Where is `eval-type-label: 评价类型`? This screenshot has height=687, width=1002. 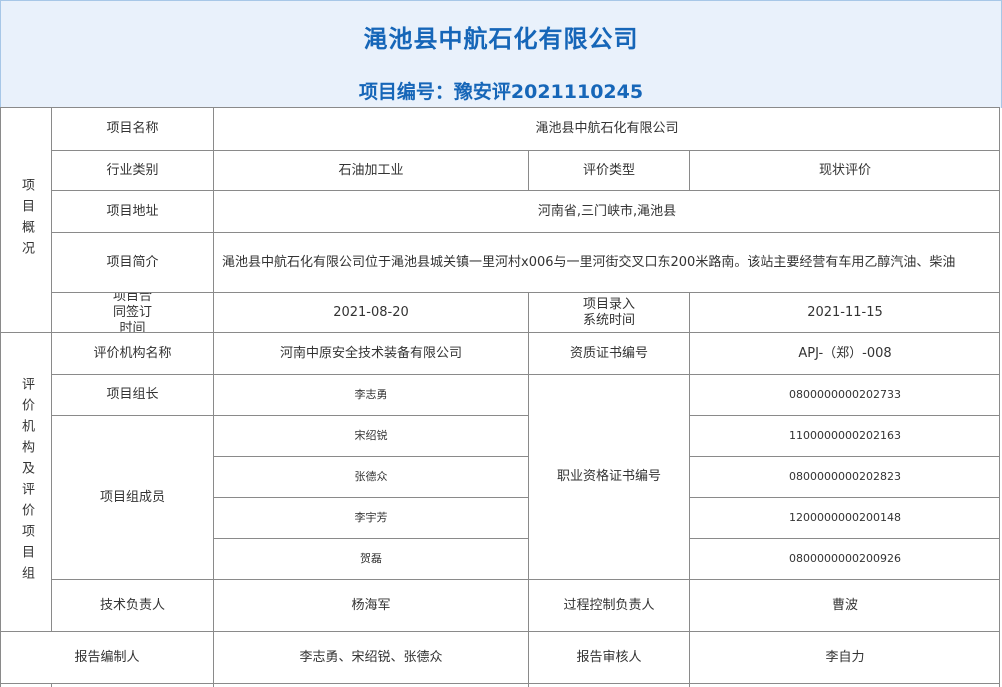 eval-type-label: 评价类型 is located at coordinates (608, 170).